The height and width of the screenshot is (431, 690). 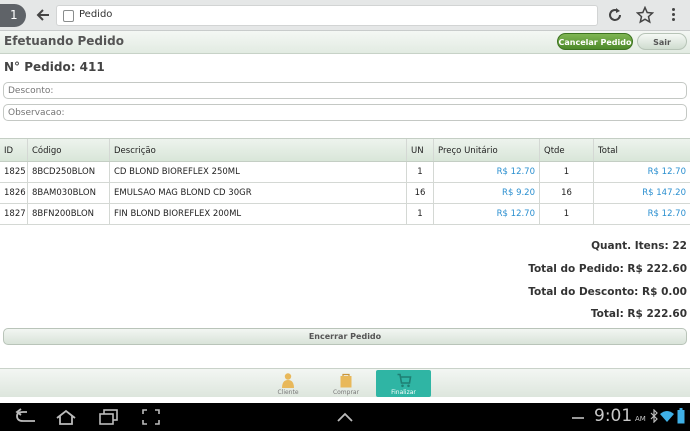 What do you see at coordinates (607, 292) in the screenshot?
I see `discount-total-summary: Total do Desconto: R$ 0.00` at bounding box center [607, 292].